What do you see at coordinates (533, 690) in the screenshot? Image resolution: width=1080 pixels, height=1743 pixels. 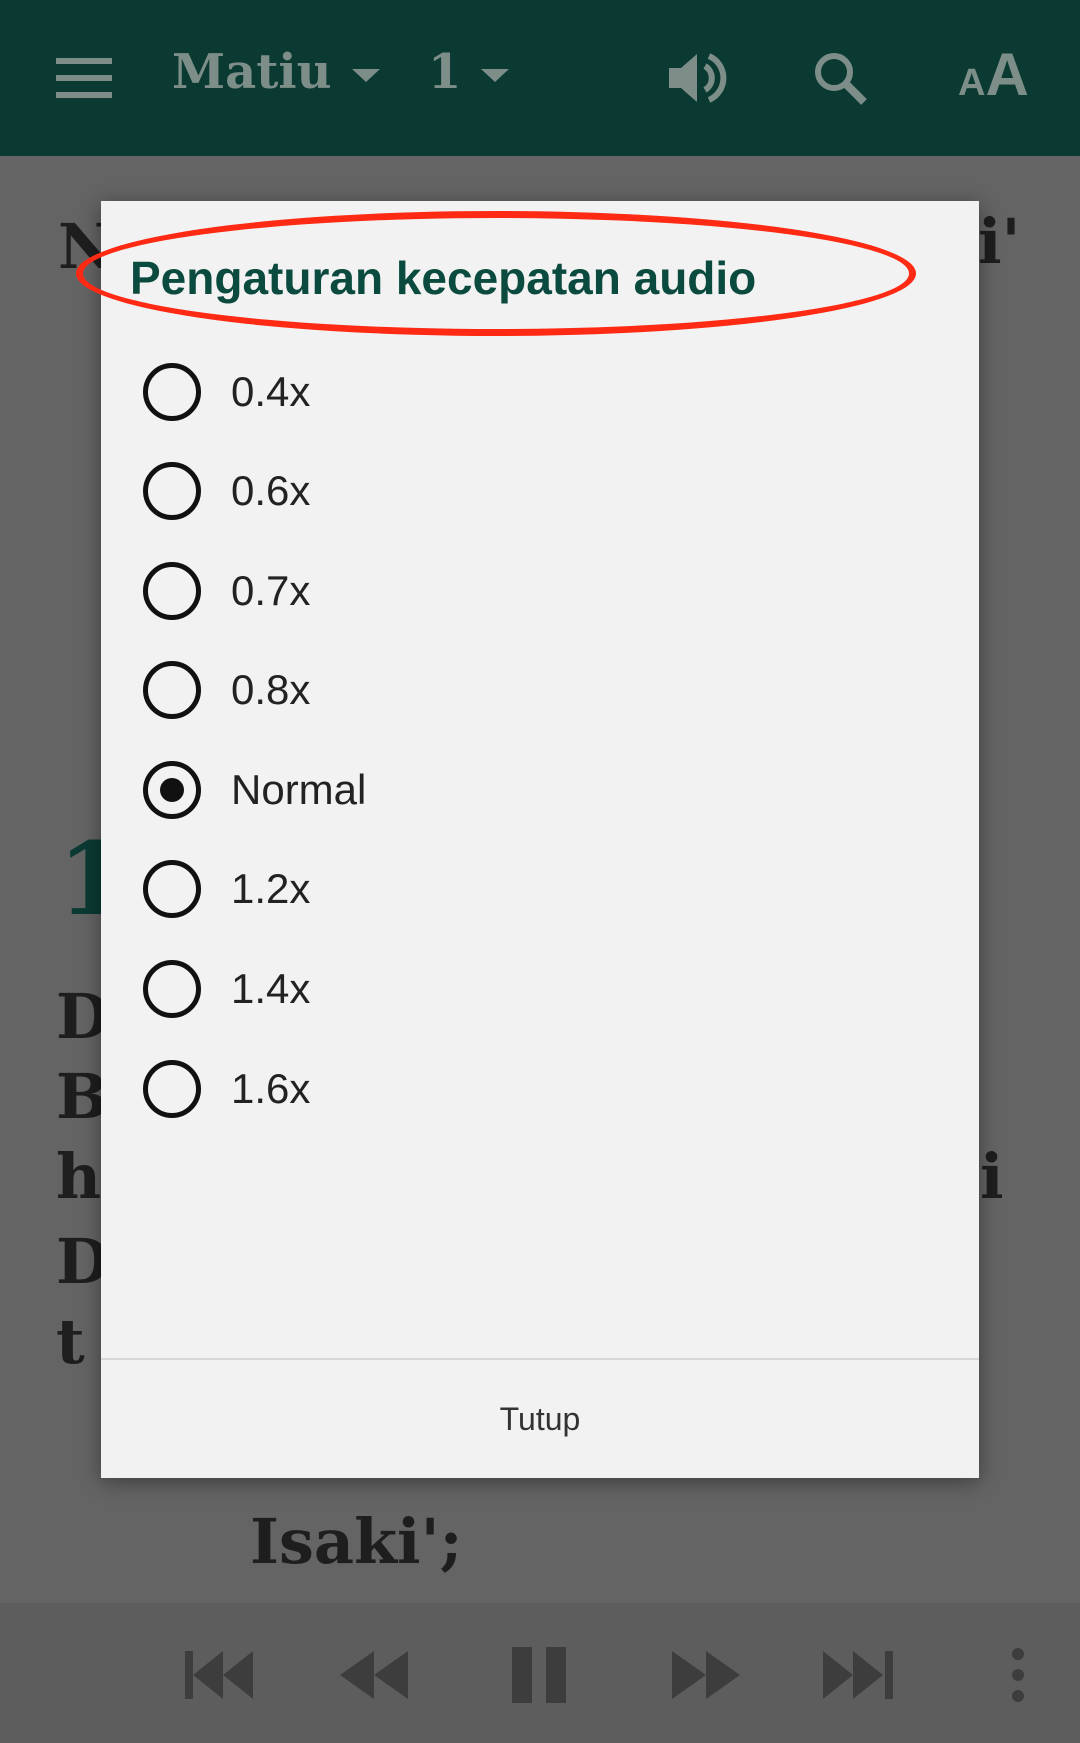 I see `speed-option-0.8x: 0.8x` at bounding box center [533, 690].